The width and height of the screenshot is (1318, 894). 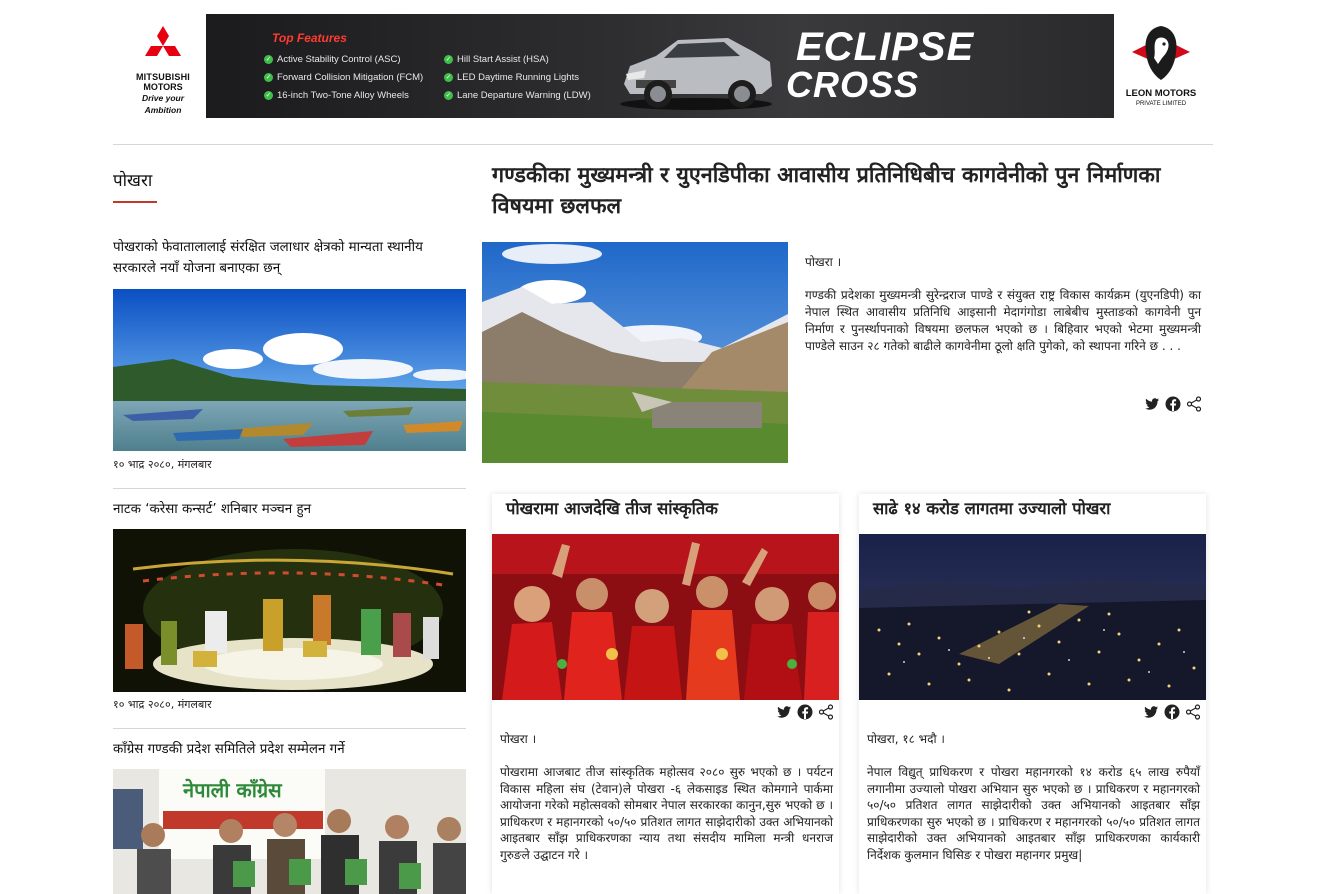 I want to click on main-share-bar, so click(x=1173, y=404).